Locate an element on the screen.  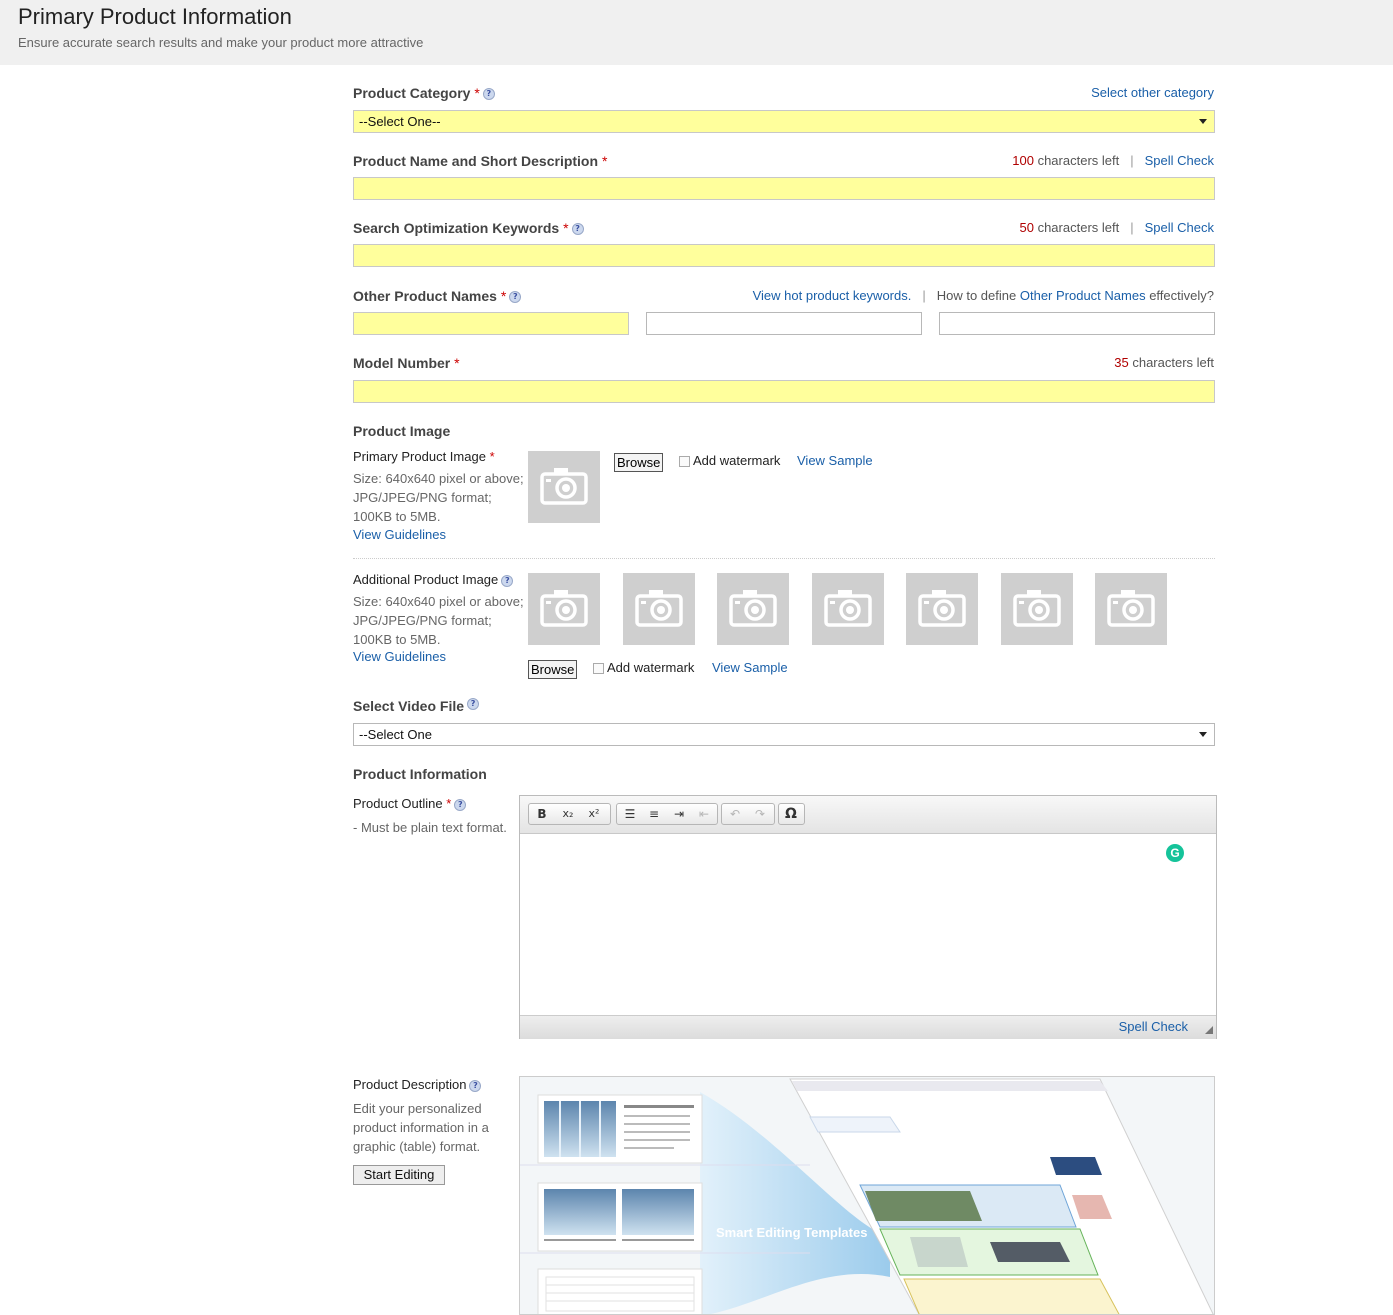
indent-icon: ⇥ is located at coordinates (679, 814).